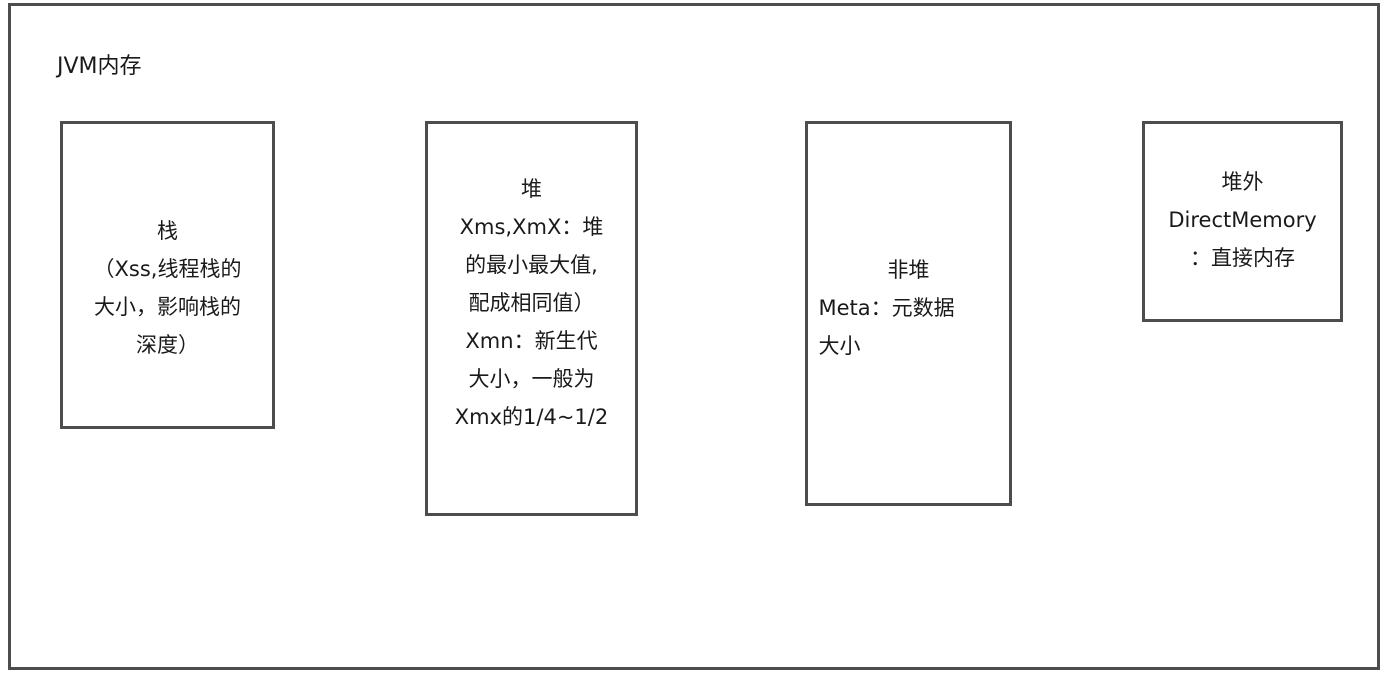  Describe the element at coordinates (531, 226) in the screenshot. I see `heap-box-line: Xms,XmX：堆` at that location.